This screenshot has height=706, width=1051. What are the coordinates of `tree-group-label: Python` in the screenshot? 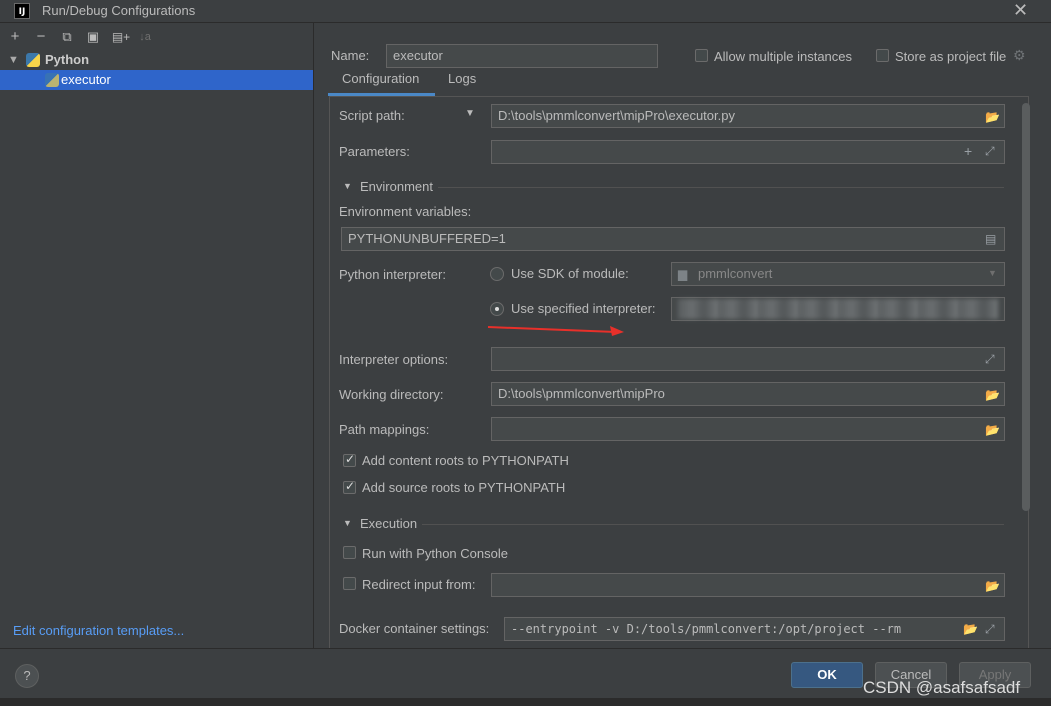 It's located at (67, 59).